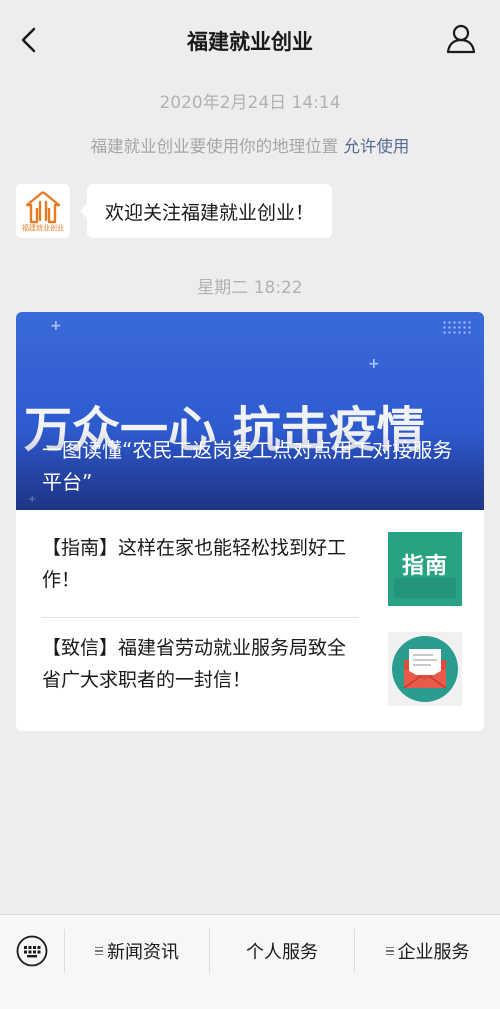 This screenshot has width=500, height=1009. I want to click on guide-thumbnail: 指南, so click(425, 569).